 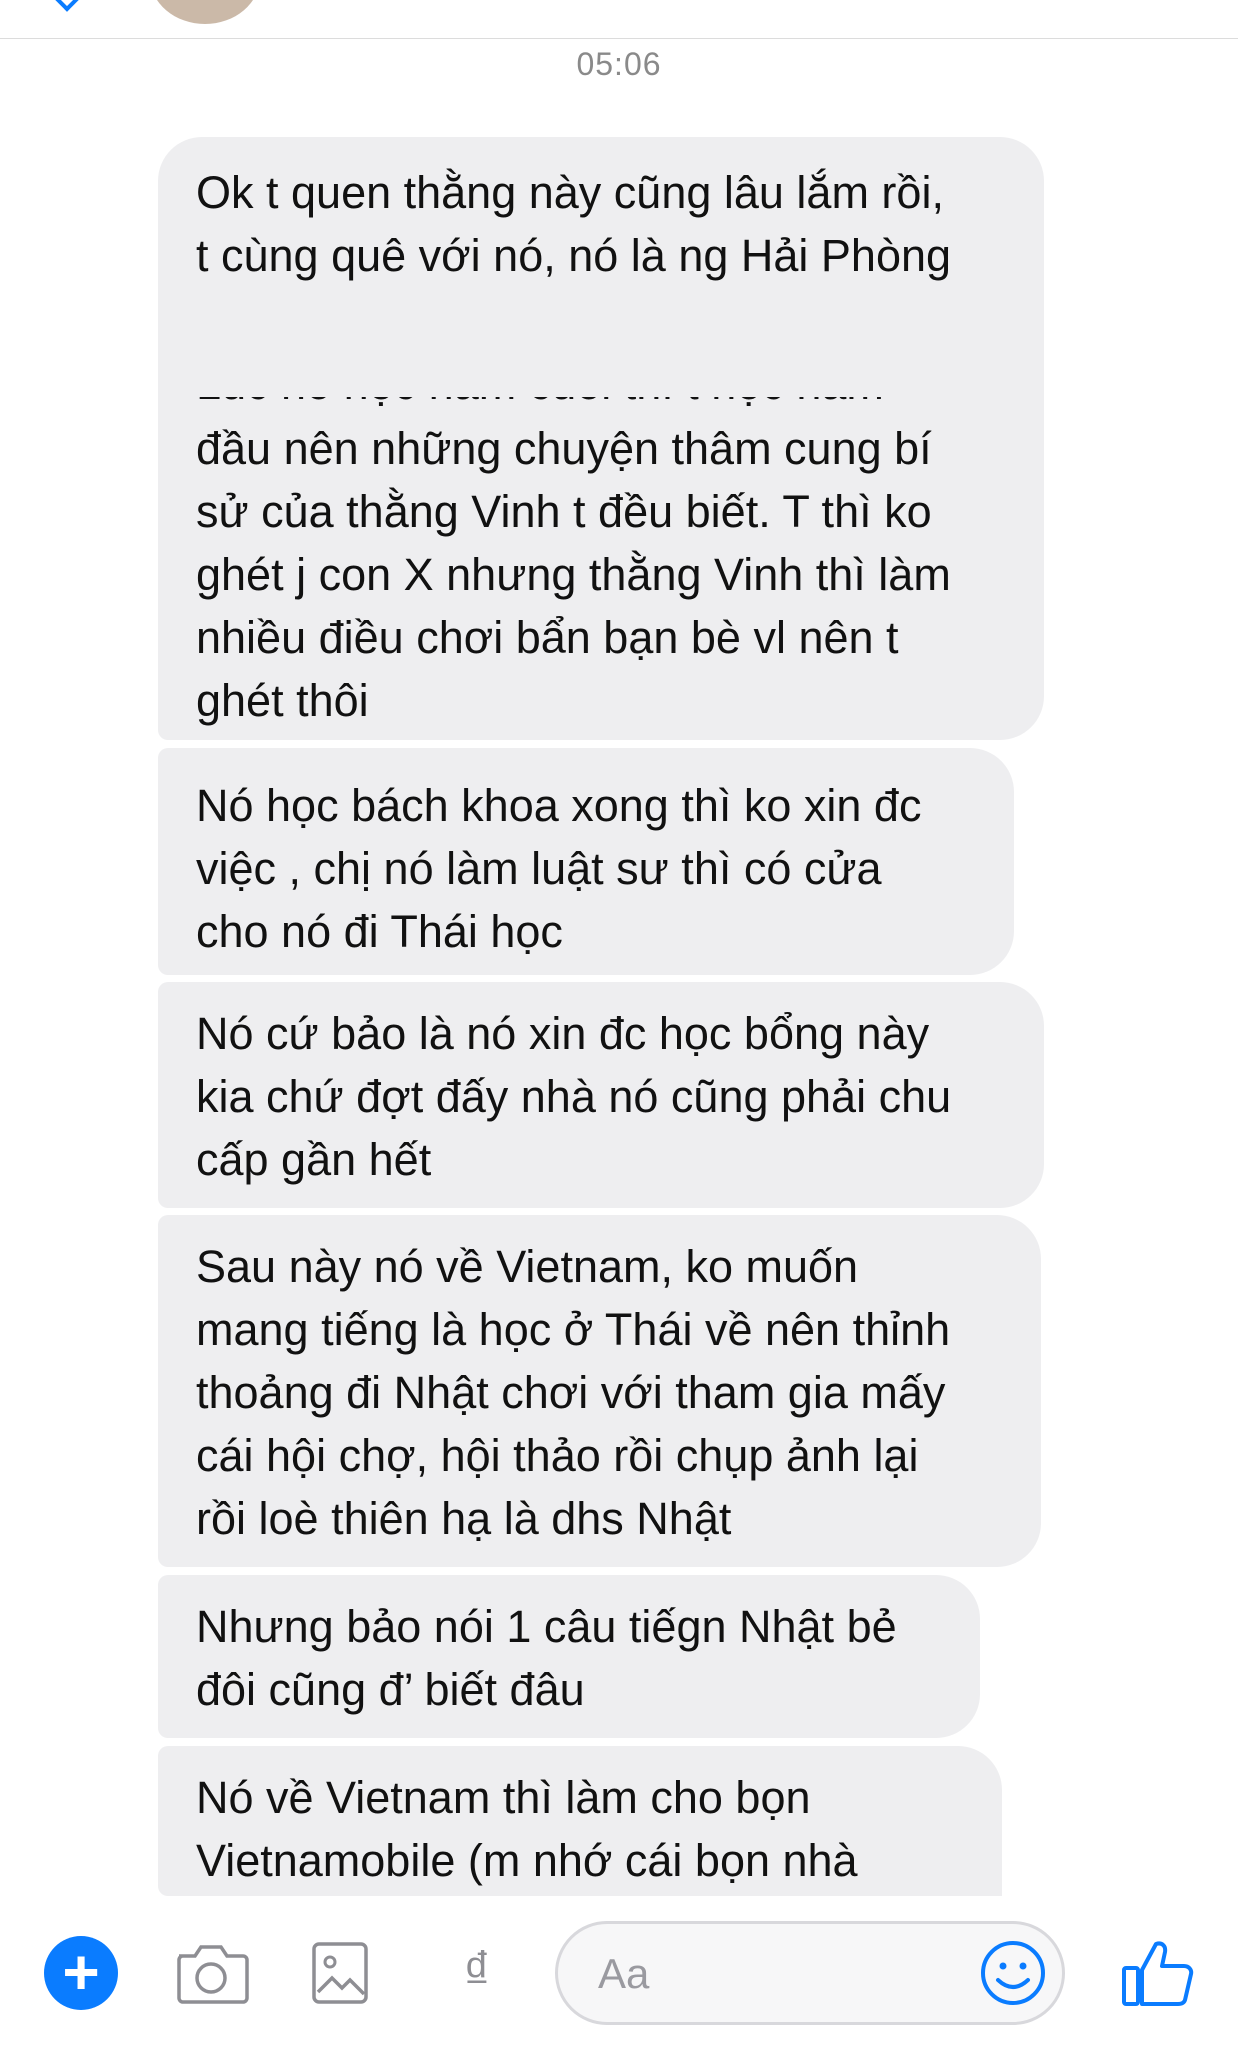 What do you see at coordinates (348, 1973) in the screenshot?
I see `image-gallery-icon` at bounding box center [348, 1973].